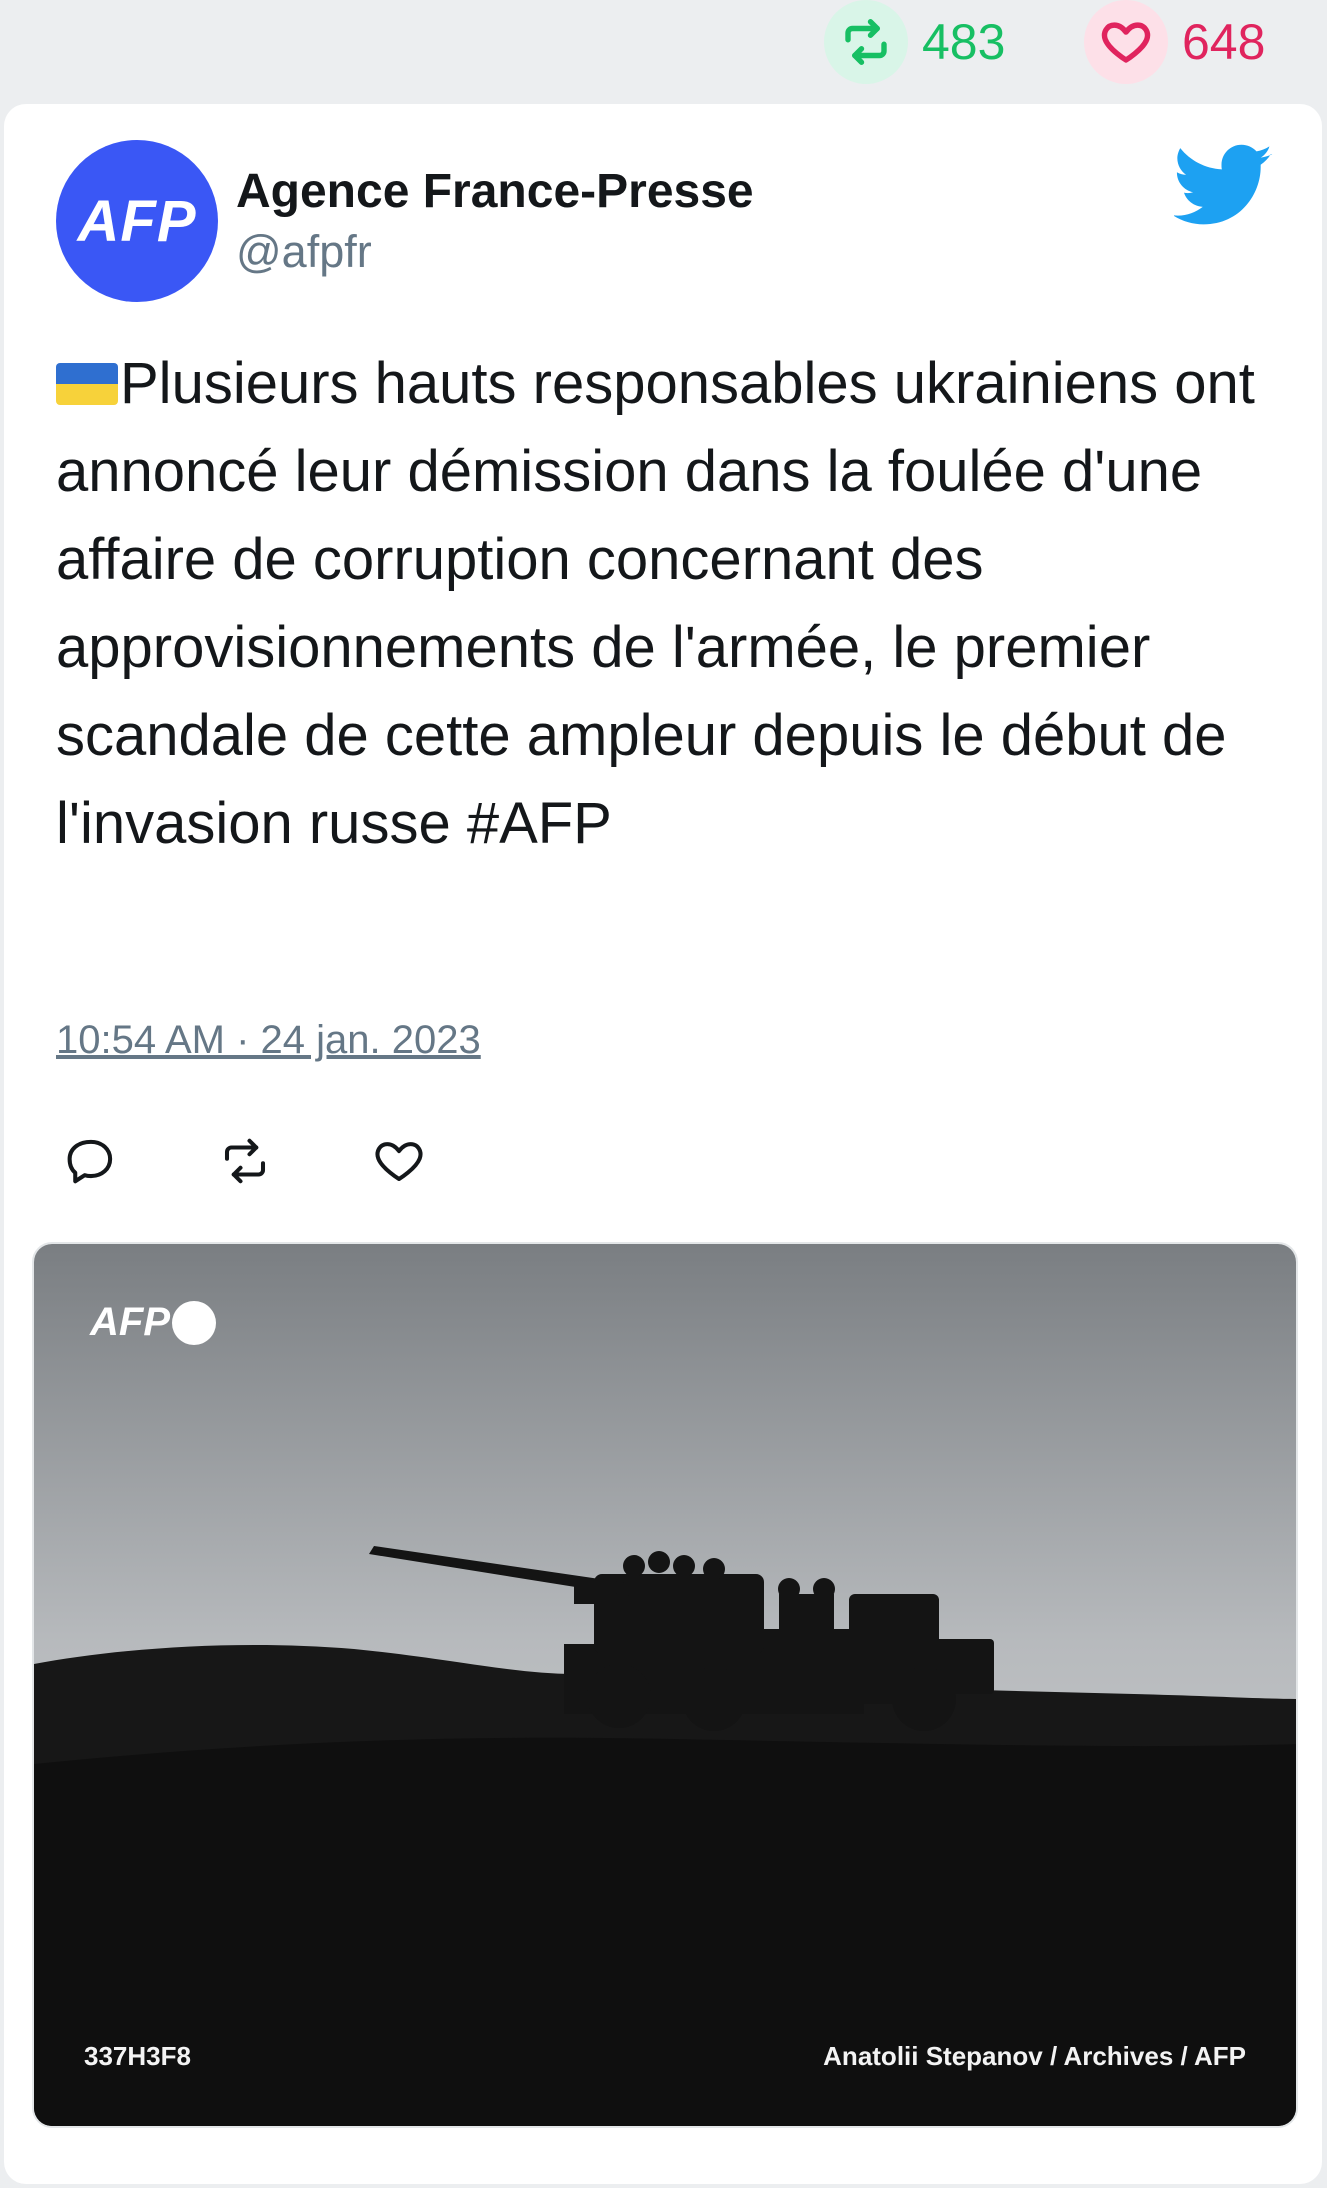 The width and height of the screenshot is (1327, 2188). I want to click on avatar: AFP, so click(137, 221).